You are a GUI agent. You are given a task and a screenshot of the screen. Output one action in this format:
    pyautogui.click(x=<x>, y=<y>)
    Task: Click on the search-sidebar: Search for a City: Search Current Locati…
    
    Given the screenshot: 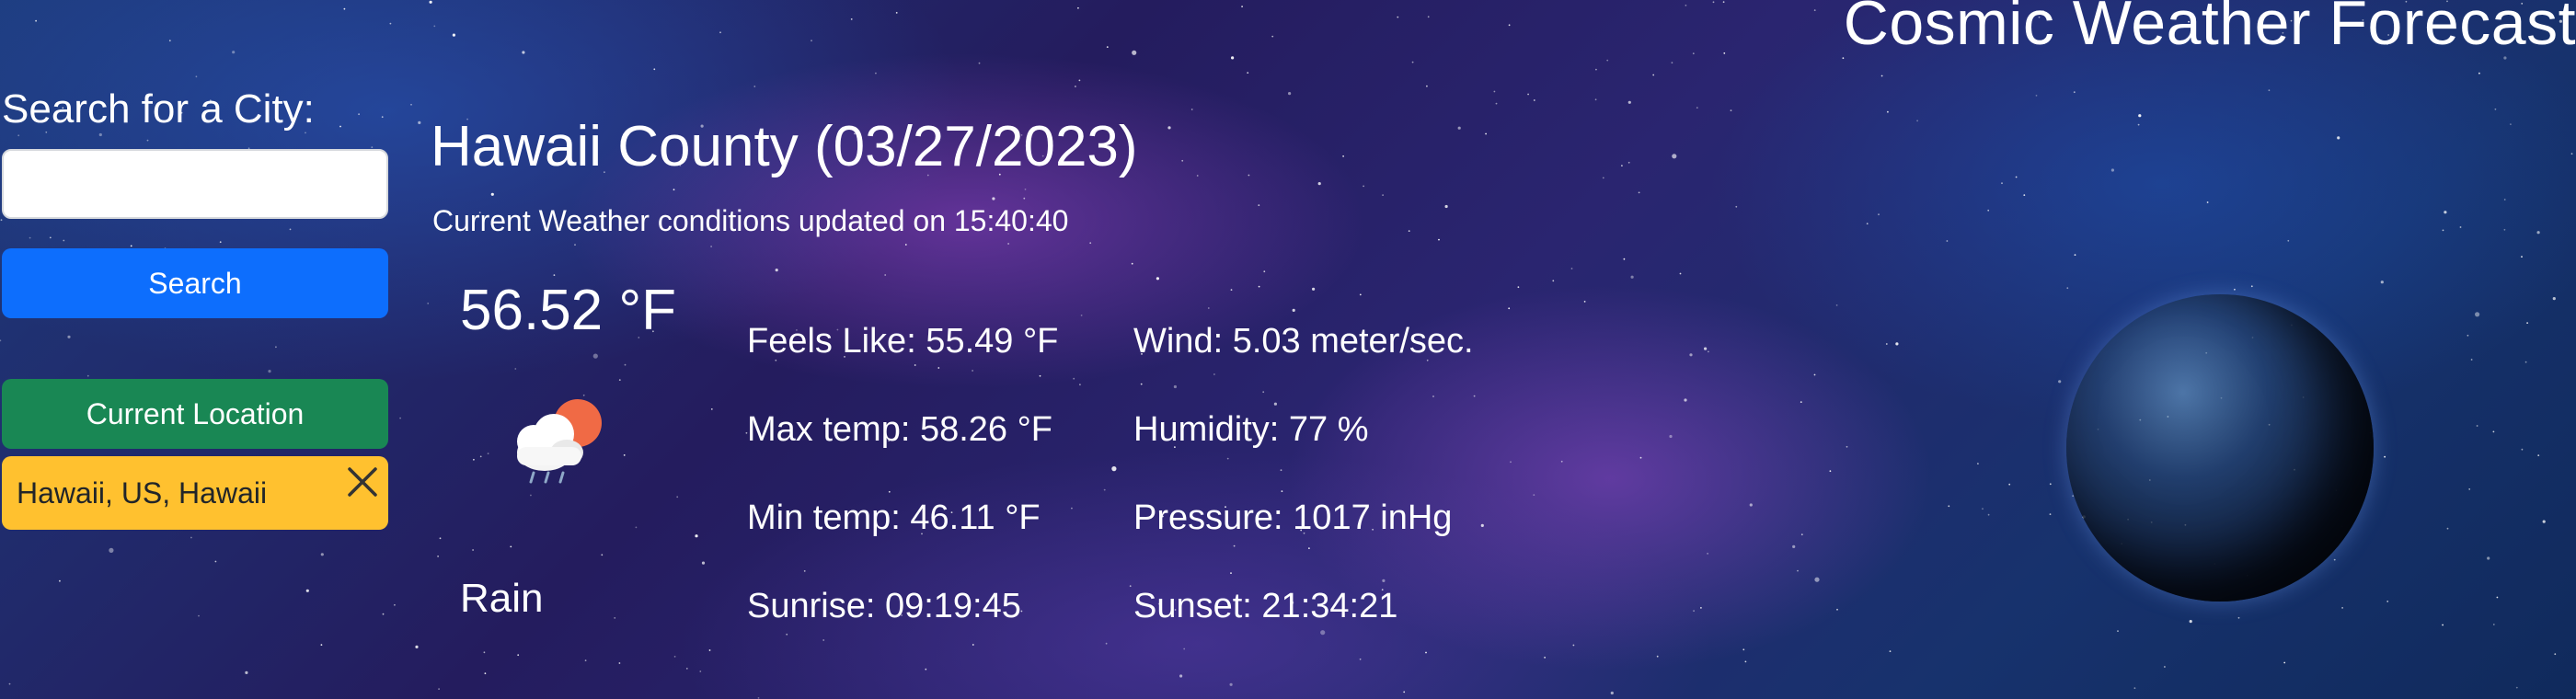 What is the action you would take?
    pyautogui.click(x=195, y=308)
    